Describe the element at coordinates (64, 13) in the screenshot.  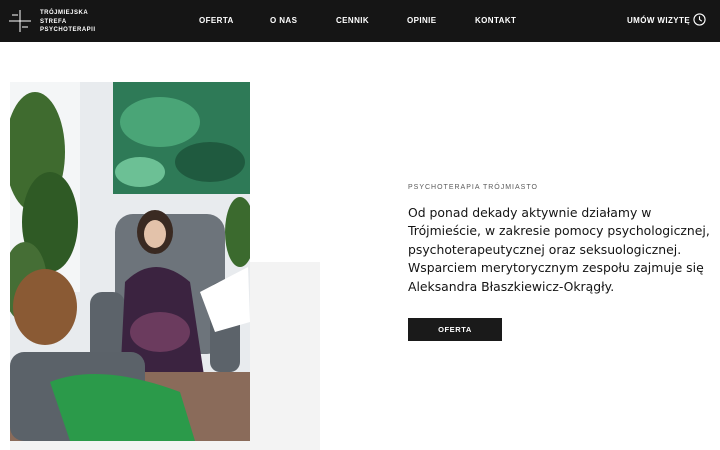
I see `logo-line-1: TRÓJMIEJSKA` at that location.